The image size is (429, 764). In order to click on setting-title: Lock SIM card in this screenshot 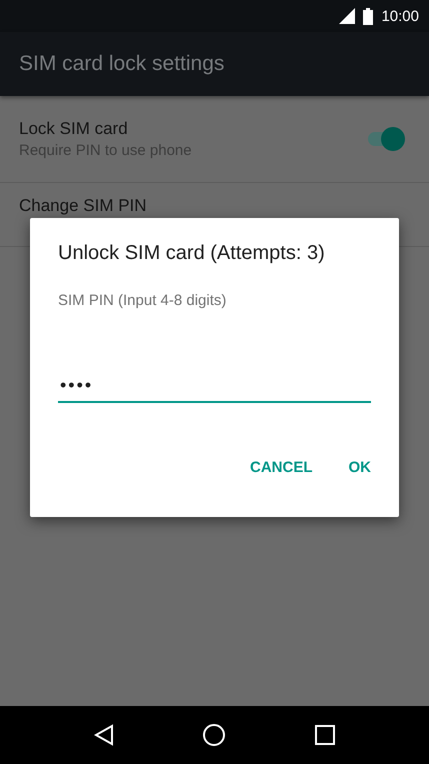, I will do `click(74, 129)`.